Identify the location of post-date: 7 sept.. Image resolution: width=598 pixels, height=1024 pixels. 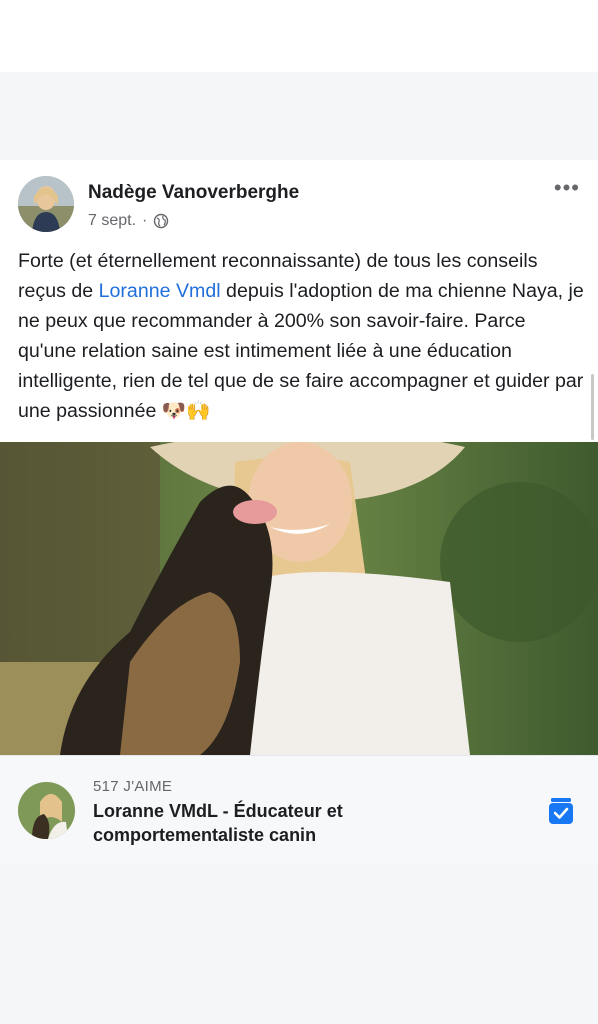
(112, 221).